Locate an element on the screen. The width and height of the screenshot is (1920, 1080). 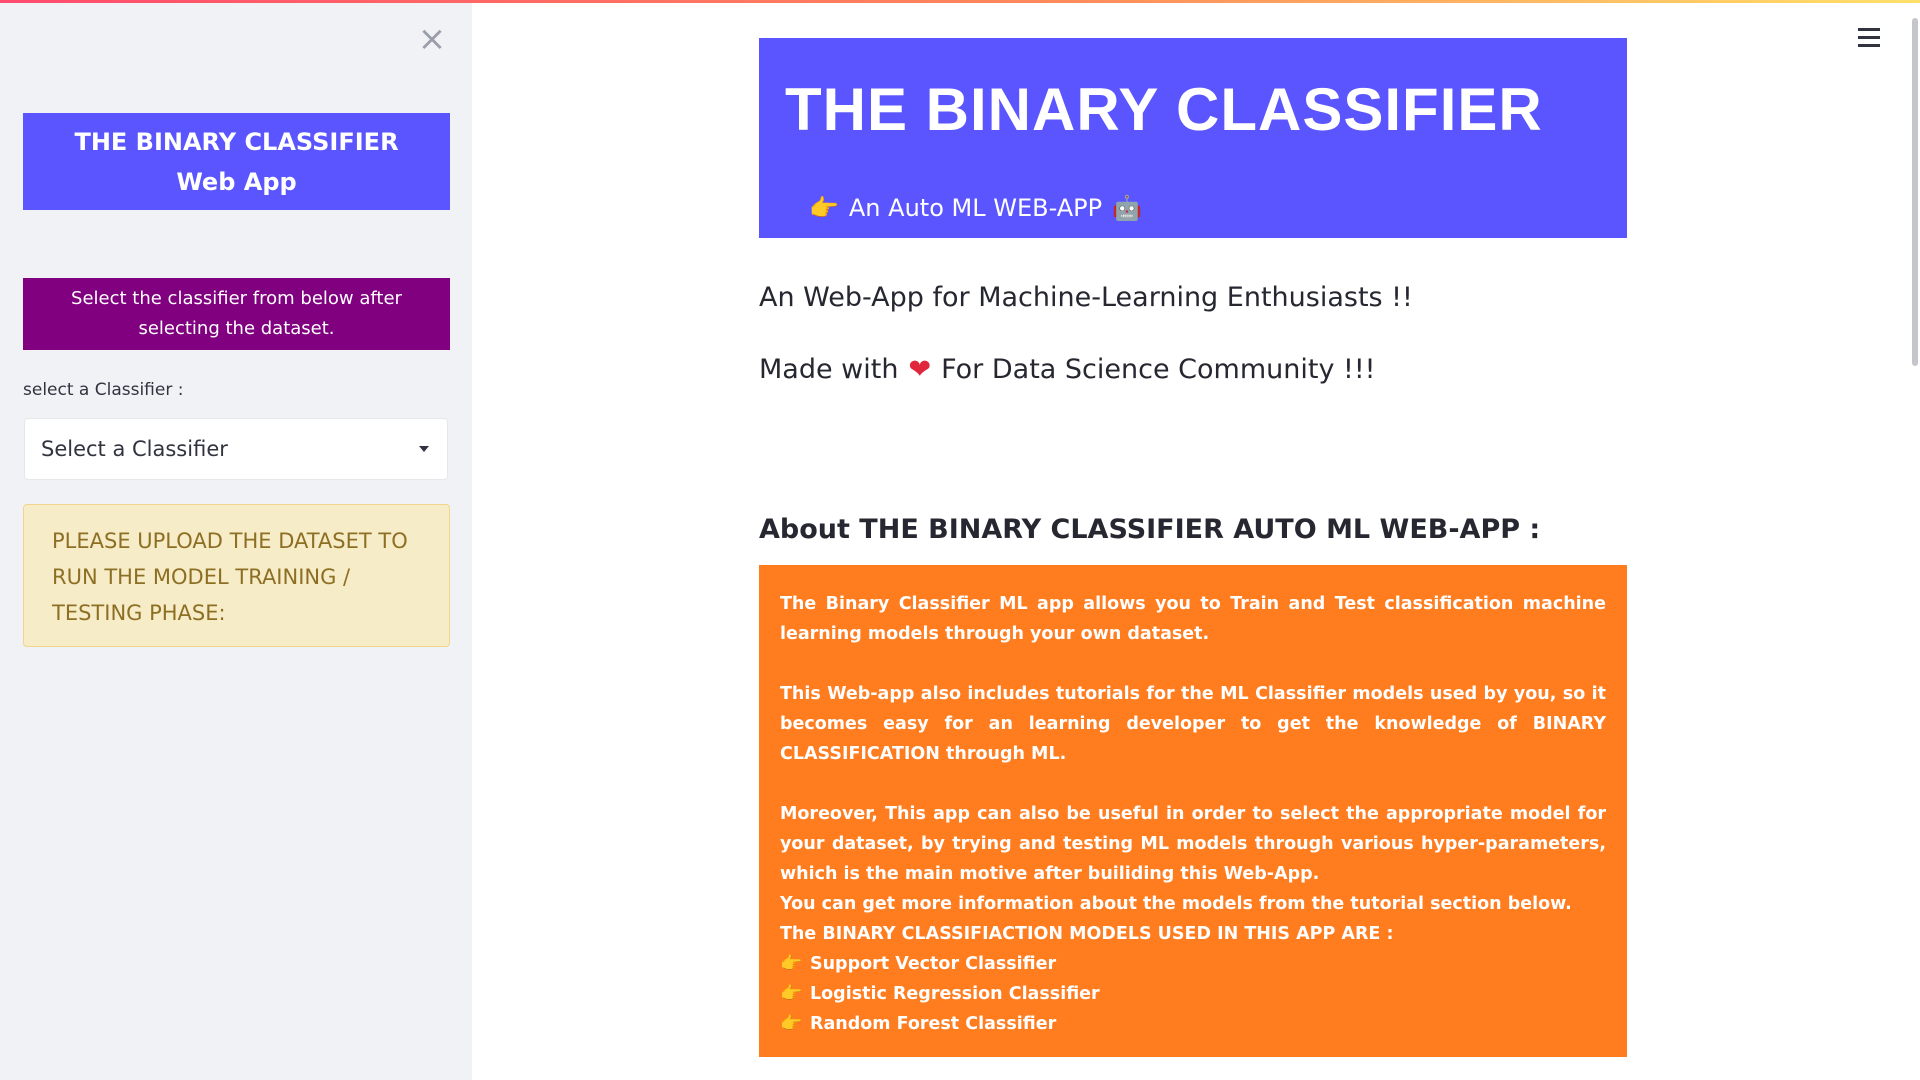
list-item: 👉 Logistic Regression Classifier is located at coordinates (1193, 994).